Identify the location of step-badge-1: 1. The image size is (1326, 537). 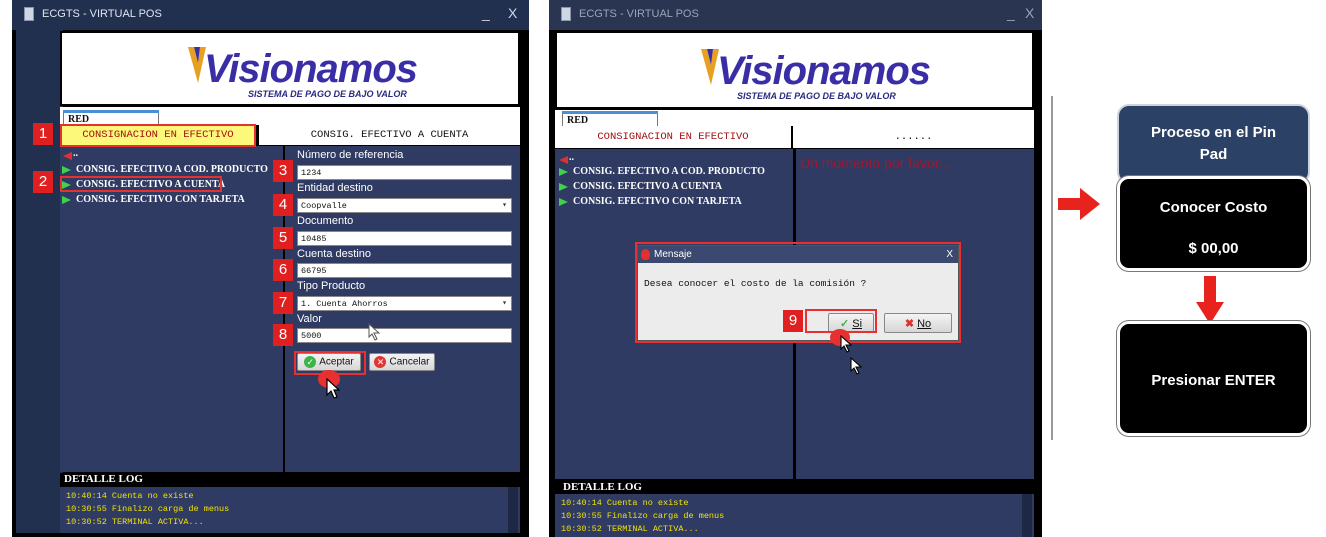
(43, 134).